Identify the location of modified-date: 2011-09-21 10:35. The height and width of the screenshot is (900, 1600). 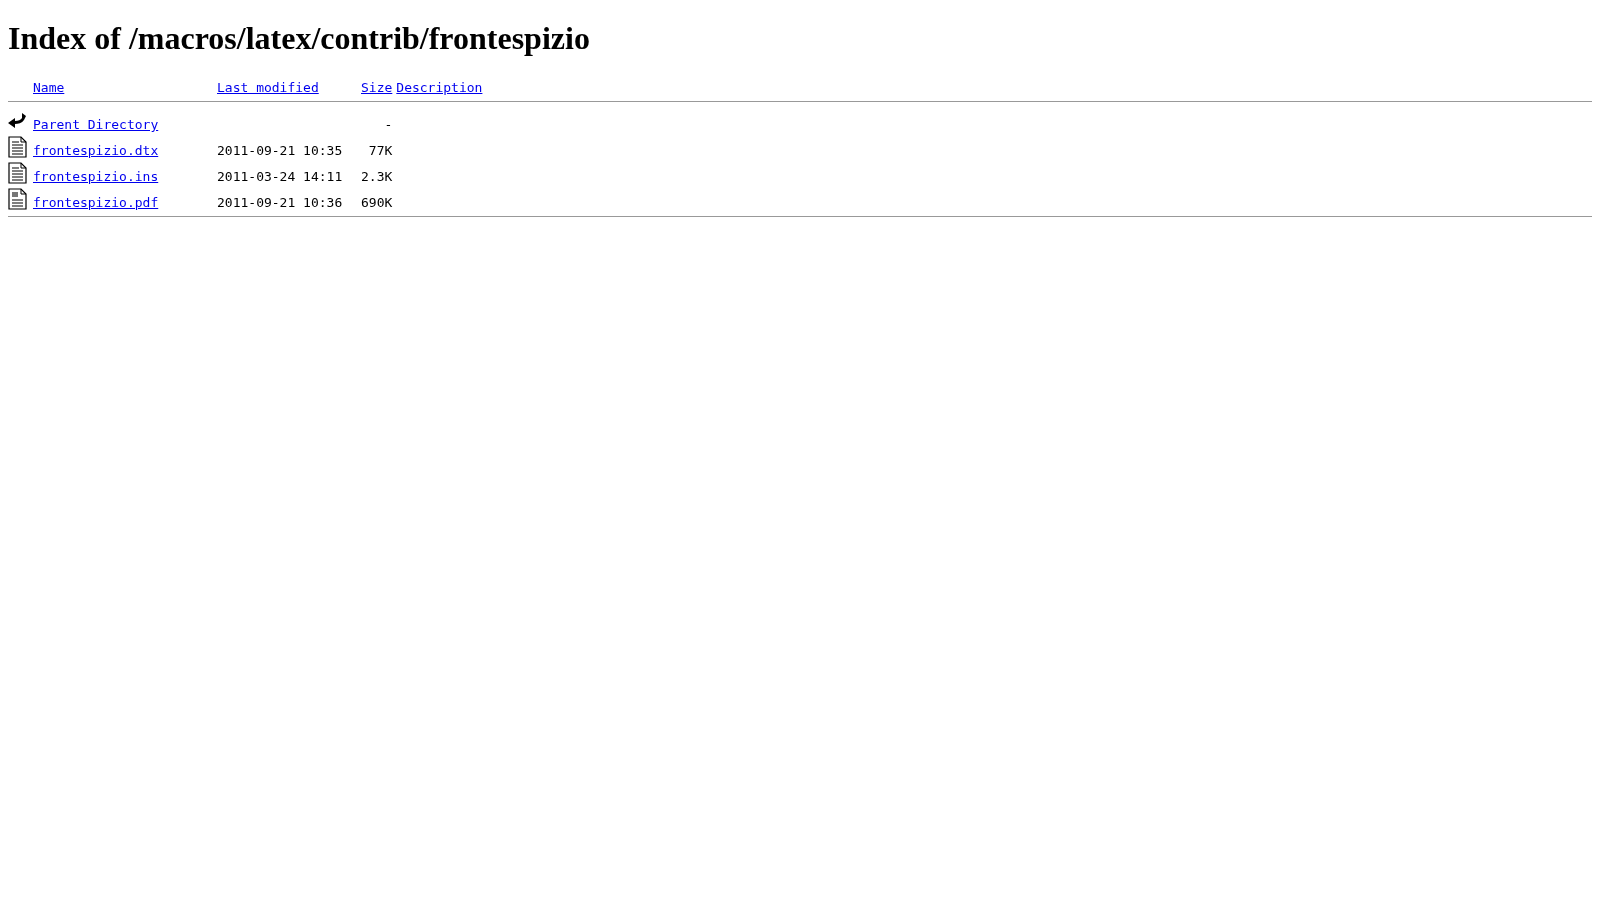
(280, 150).